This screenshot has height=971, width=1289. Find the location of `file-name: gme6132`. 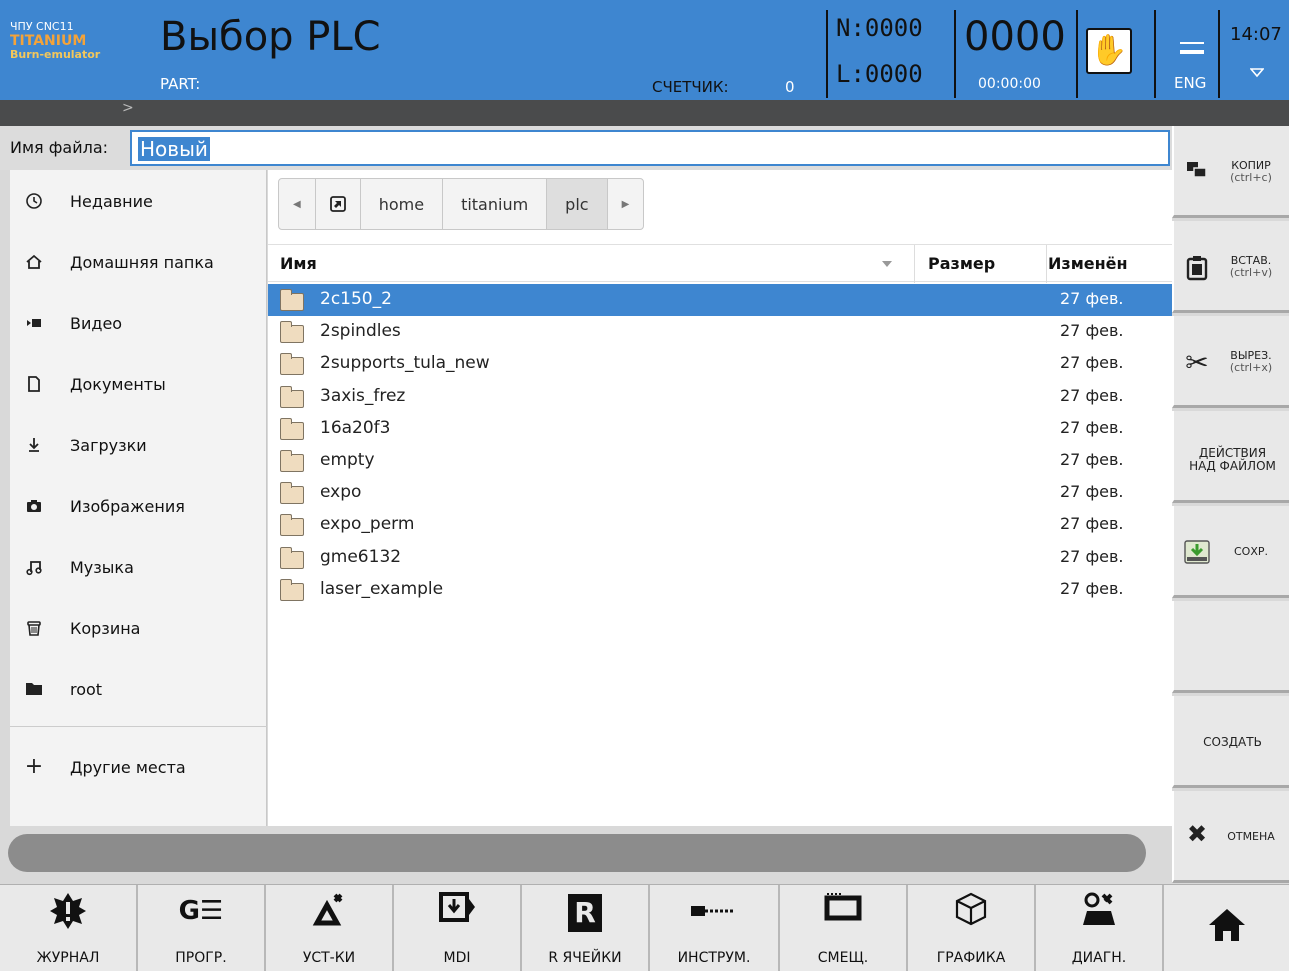

file-name: gme6132 is located at coordinates (361, 556).